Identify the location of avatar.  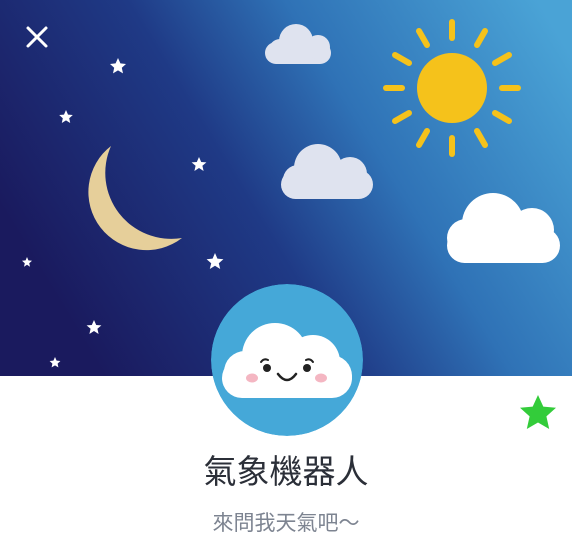
(287, 360).